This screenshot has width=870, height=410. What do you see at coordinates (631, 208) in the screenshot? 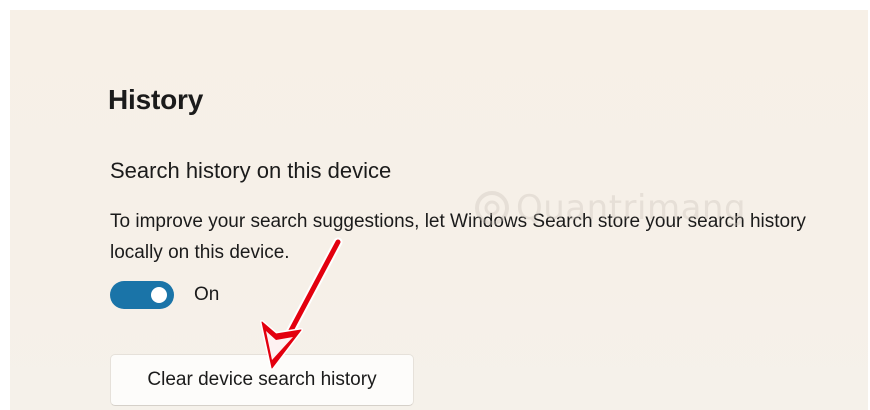
I see `watermark-text: Quantrimang` at bounding box center [631, 208].